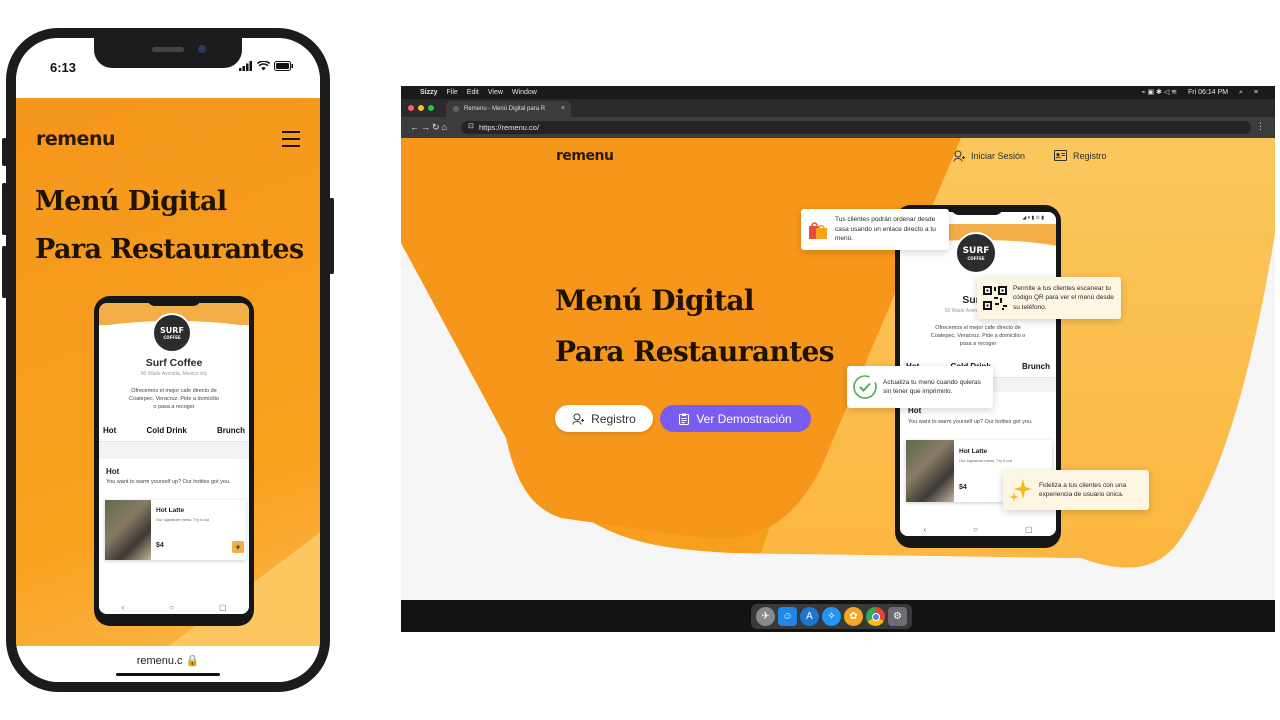 The image size is (1280, 720). I want to click on wifi-icon, so click(263, 66).